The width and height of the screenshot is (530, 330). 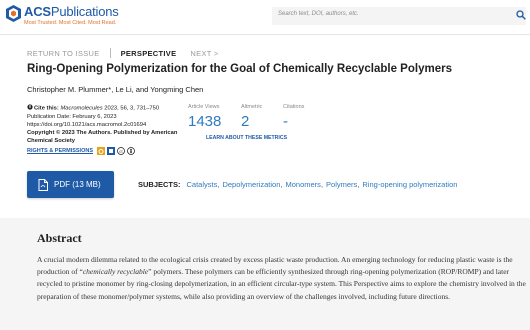 I want to click on article-type-label: PERSPECTIVE, so click(x=148, y=53).